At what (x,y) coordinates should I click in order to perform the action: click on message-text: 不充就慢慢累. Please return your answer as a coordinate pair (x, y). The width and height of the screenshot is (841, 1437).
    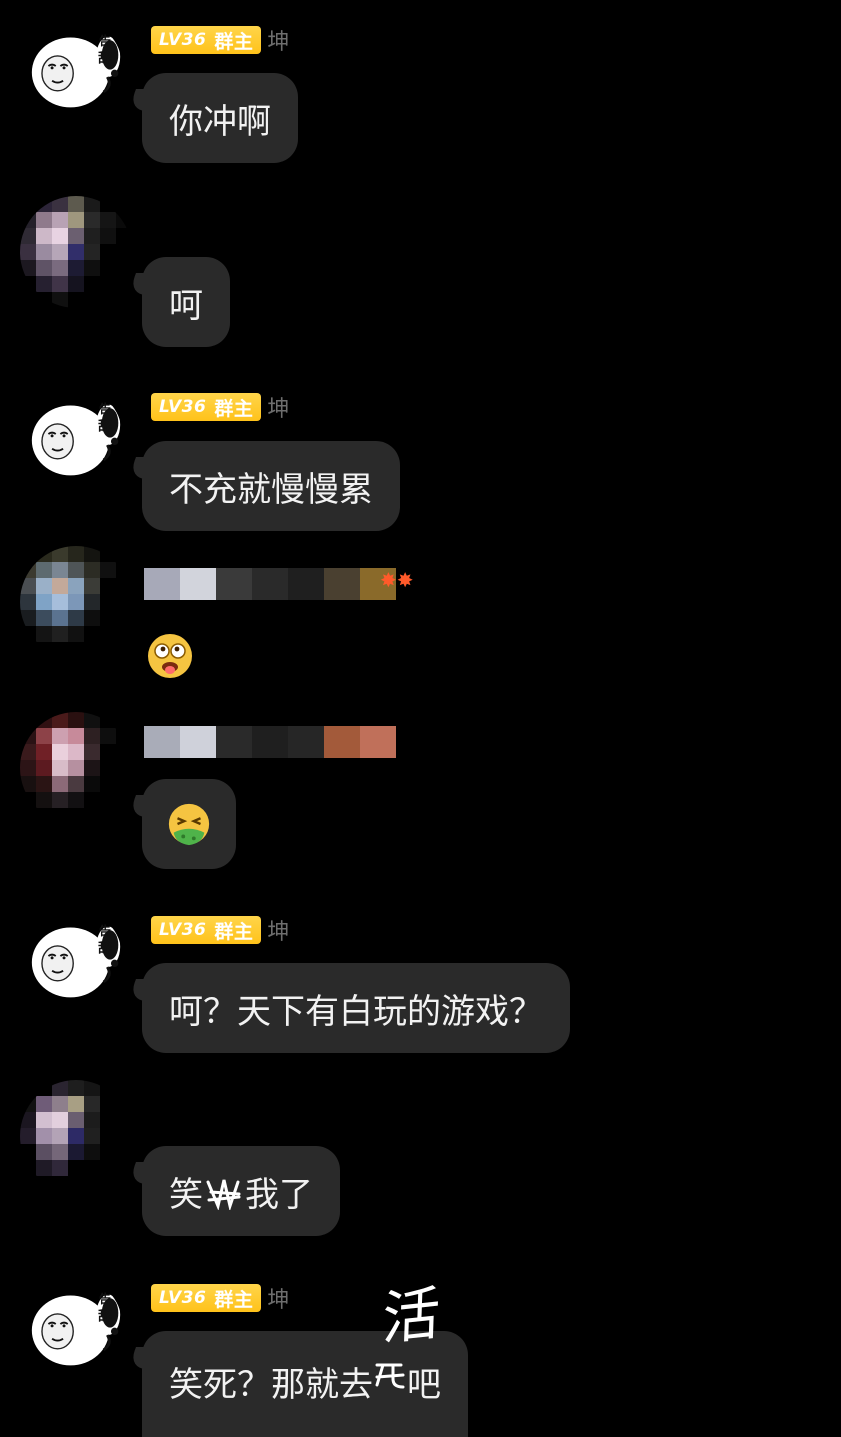
    Looking at the image, I should click on (271, 489).